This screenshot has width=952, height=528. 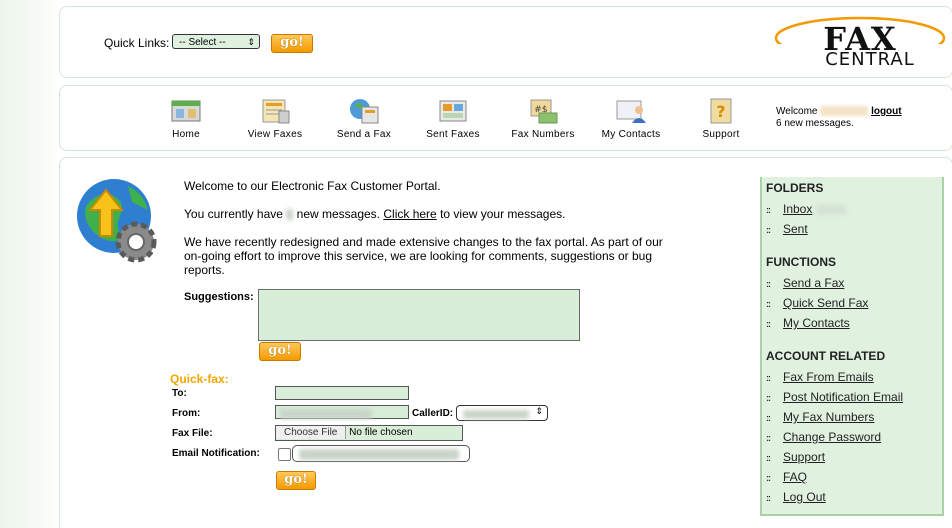 What do you see at coordinates (815, 123) in the screenshot?
I see `new-messages-text: 6 new messages.` at bounding box center [815, 123].